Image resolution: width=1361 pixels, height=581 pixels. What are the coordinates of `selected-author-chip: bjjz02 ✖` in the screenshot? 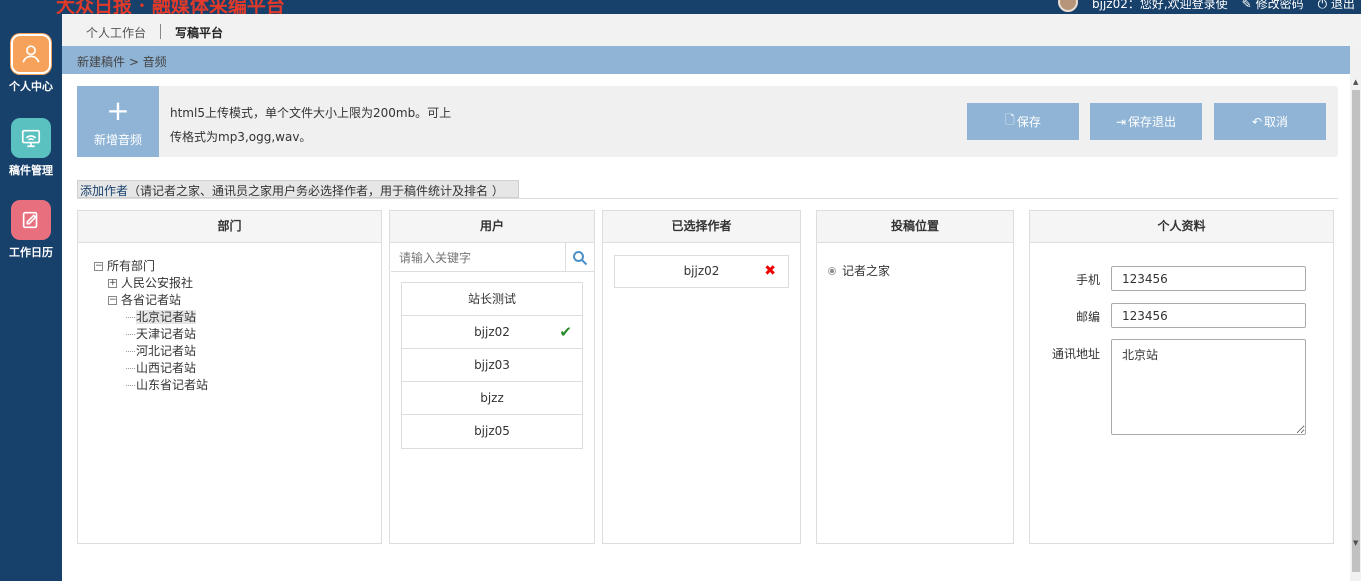 It's located at (701, 271).